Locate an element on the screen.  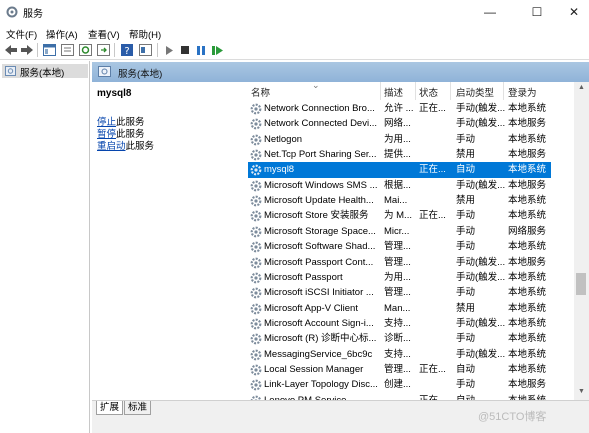
menu-help: 帮助(H) is located at coordinates (145, 34).